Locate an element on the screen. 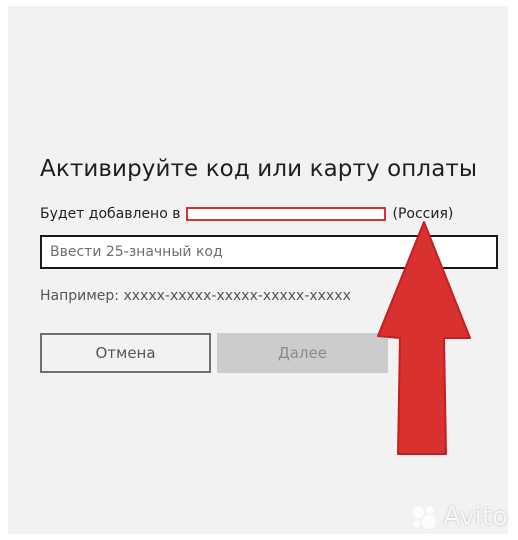 The height and width of the screenshot is (540, 518). added-to-label: Будет добавлено в is located at coordinates (110, 214).